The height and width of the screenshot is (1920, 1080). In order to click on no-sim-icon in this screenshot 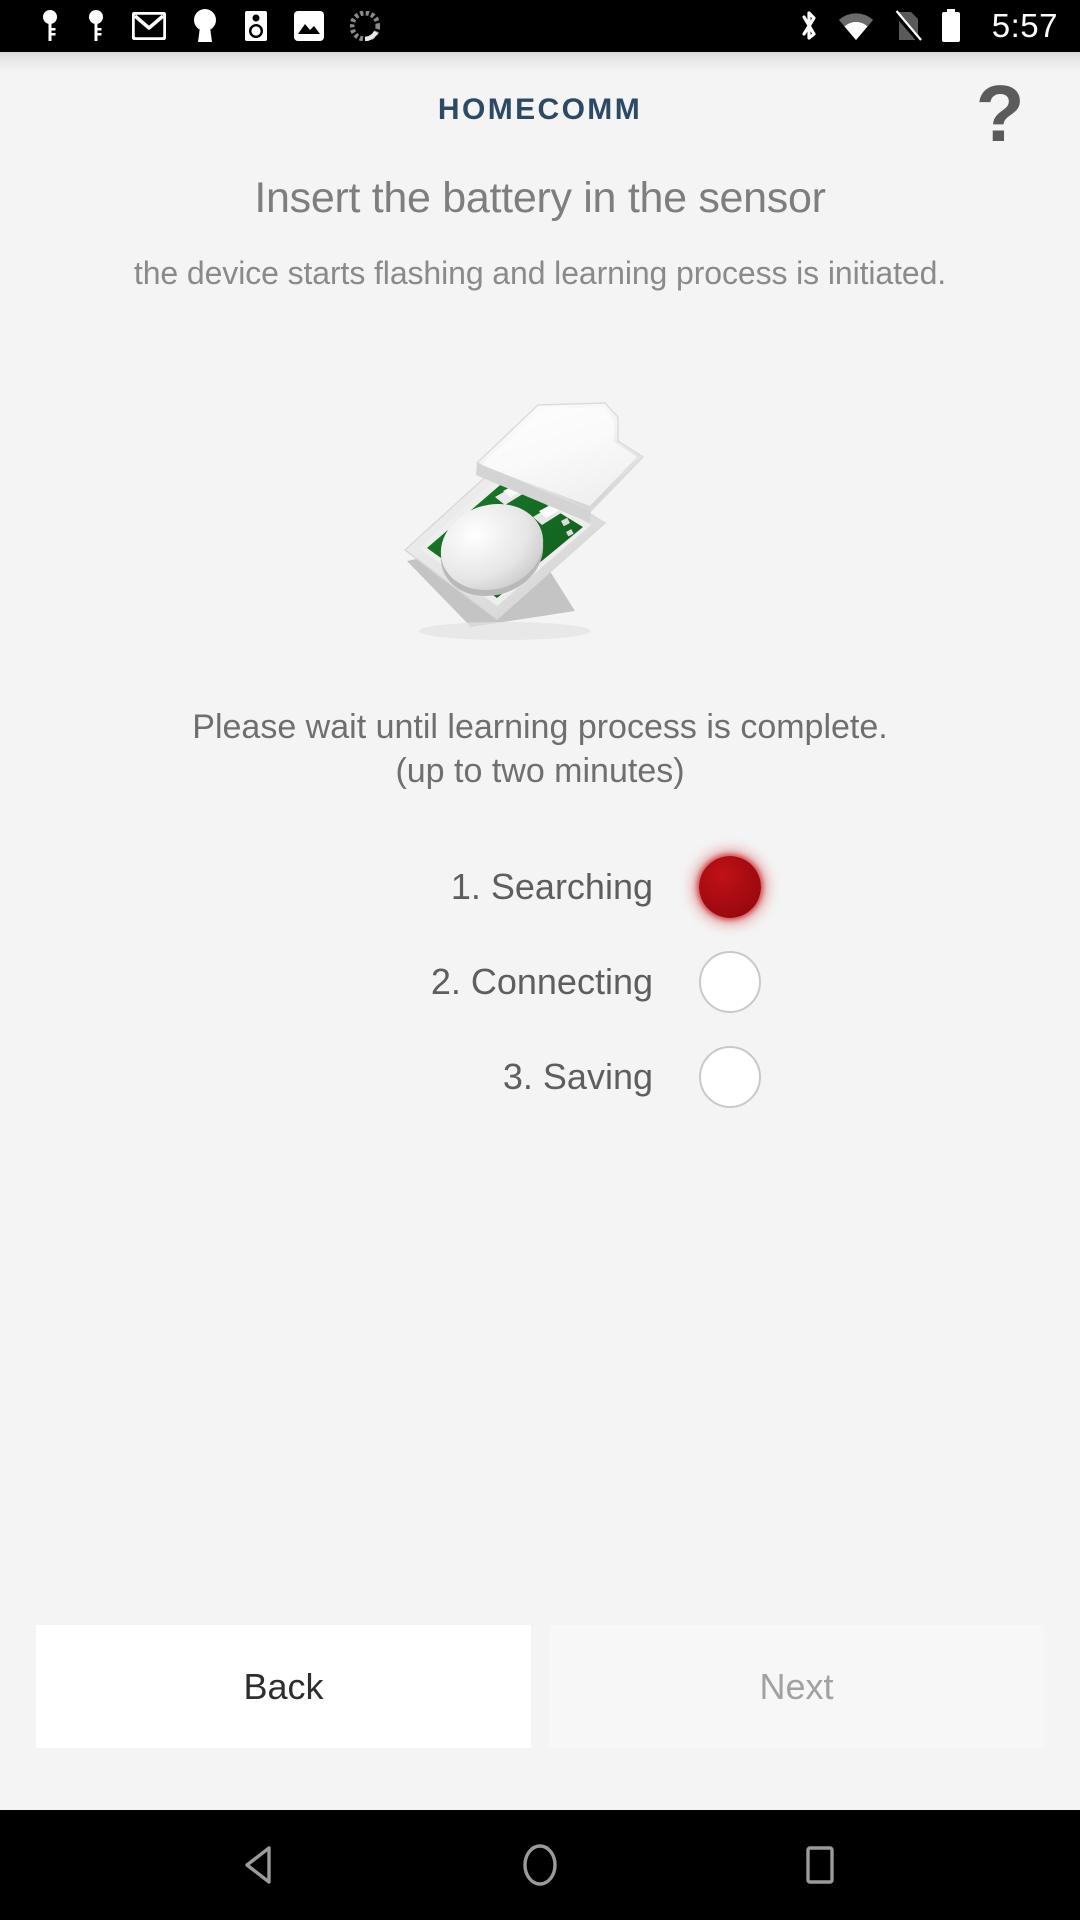, I will do `click(907, 26)`.